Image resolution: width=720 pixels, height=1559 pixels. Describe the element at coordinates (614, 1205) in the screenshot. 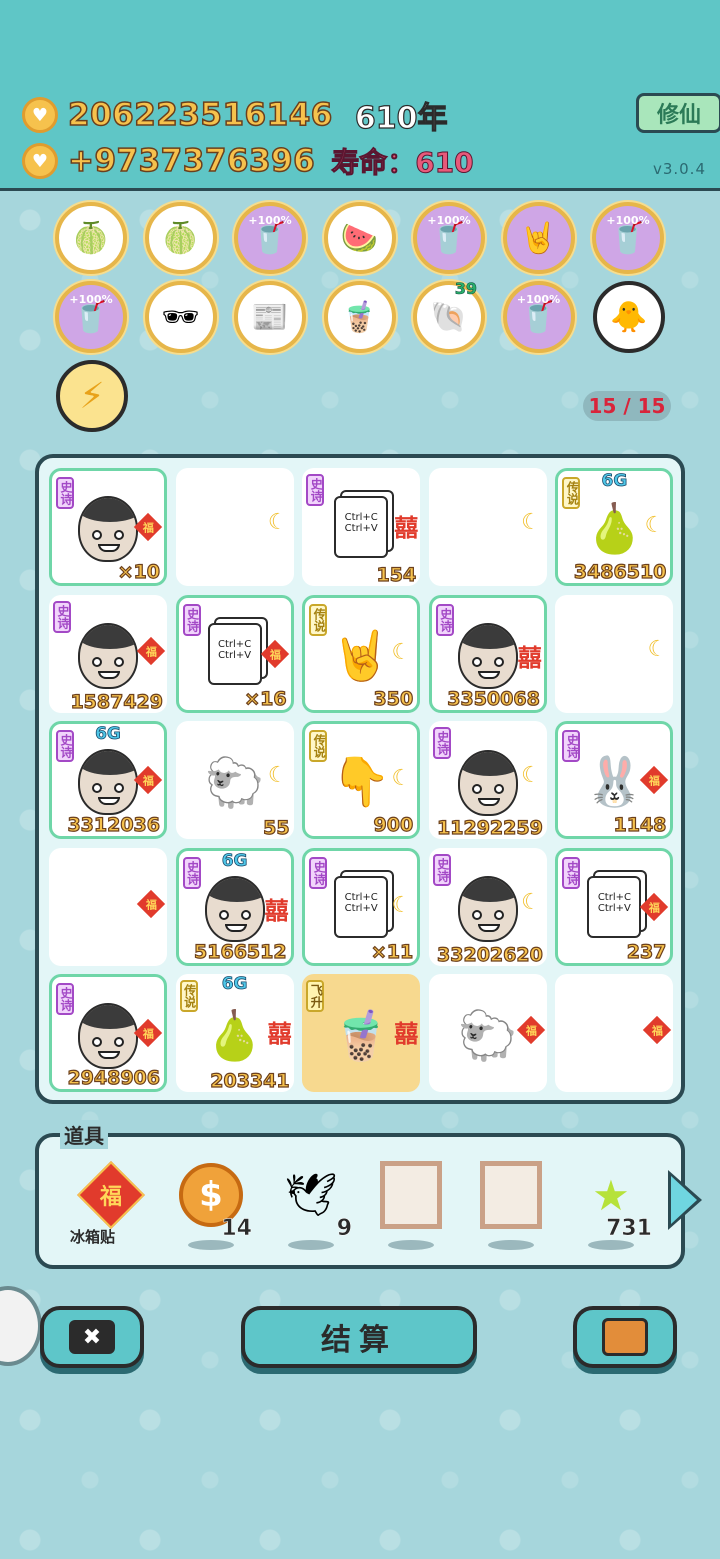

I see `tool-star: ★ 731` at that location.